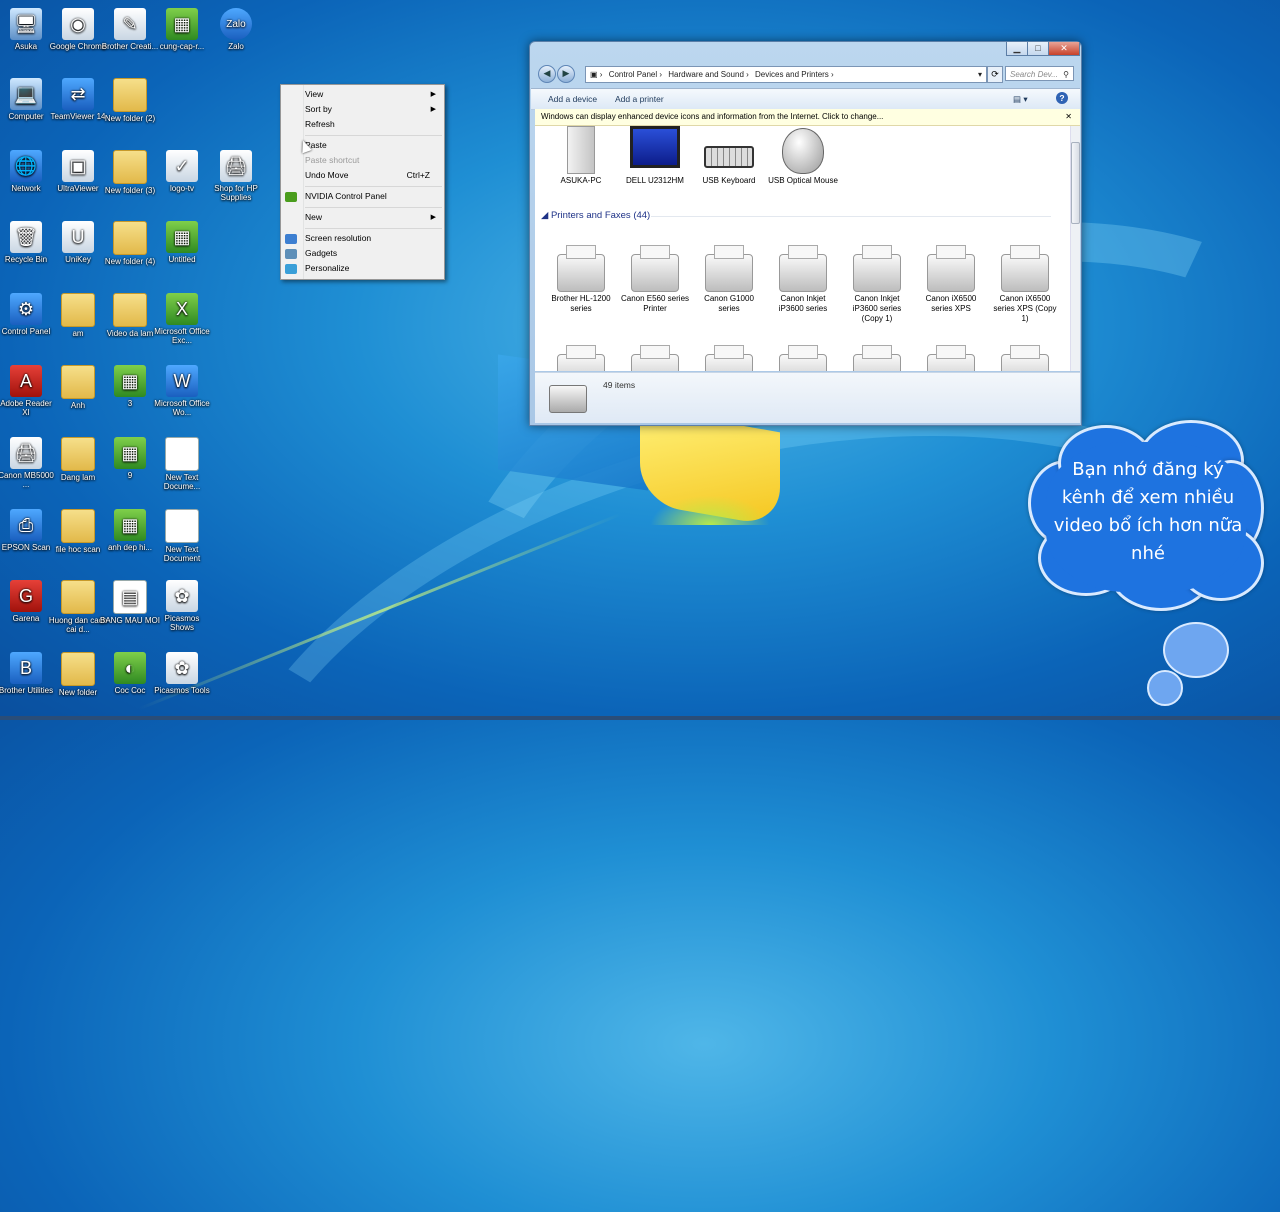 The image size is (1280, 1212). What do you see at coordinates (236, 176) in the screenshot?
I see `desktop-icon: 🖨 Shop for HP Supplies` at bounding box center [236, 176].